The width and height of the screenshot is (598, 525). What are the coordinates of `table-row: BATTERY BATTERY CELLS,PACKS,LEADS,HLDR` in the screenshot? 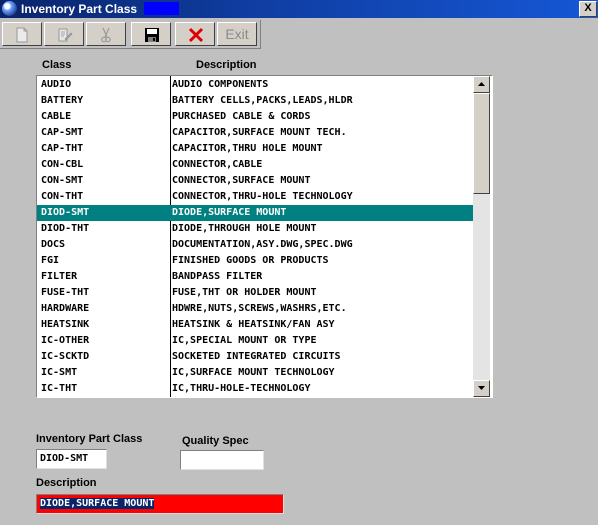 It's located at (255, 101).